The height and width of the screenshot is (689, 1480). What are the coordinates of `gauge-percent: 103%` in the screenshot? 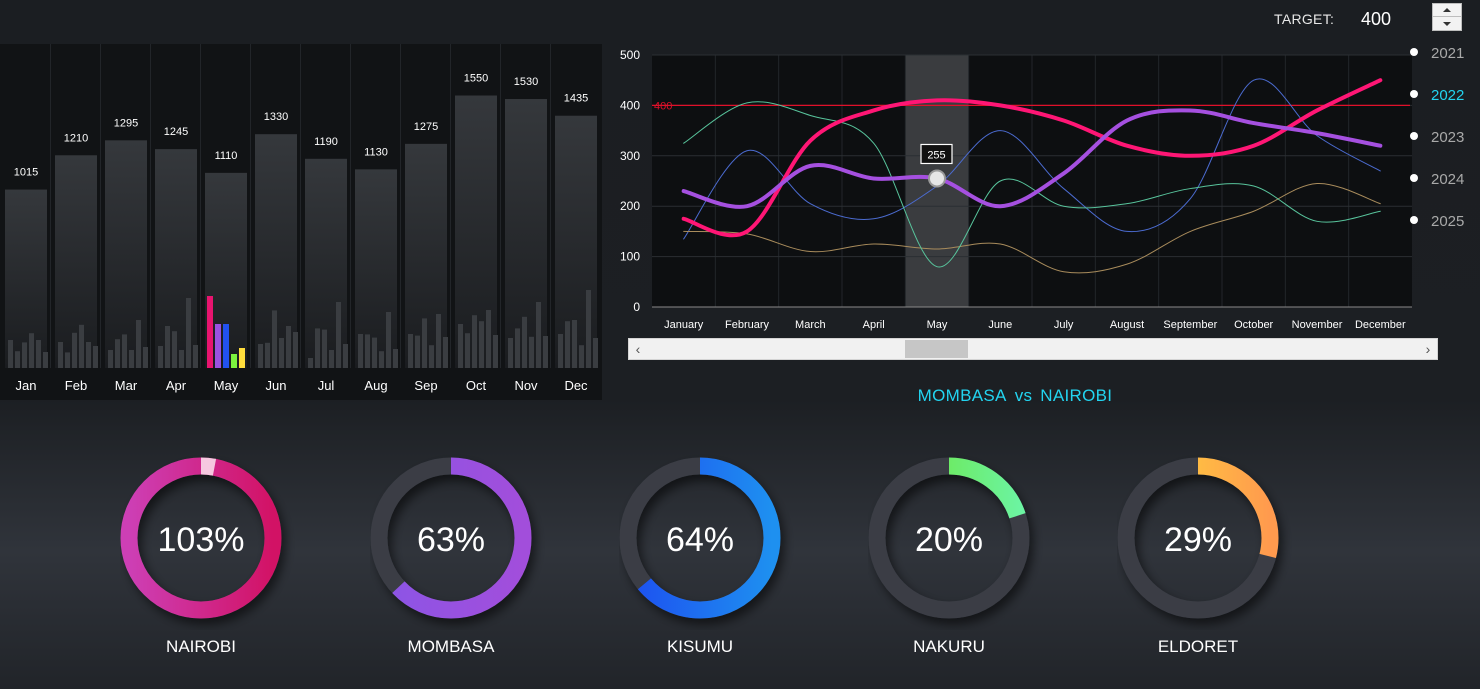 It's located at (201, 540).